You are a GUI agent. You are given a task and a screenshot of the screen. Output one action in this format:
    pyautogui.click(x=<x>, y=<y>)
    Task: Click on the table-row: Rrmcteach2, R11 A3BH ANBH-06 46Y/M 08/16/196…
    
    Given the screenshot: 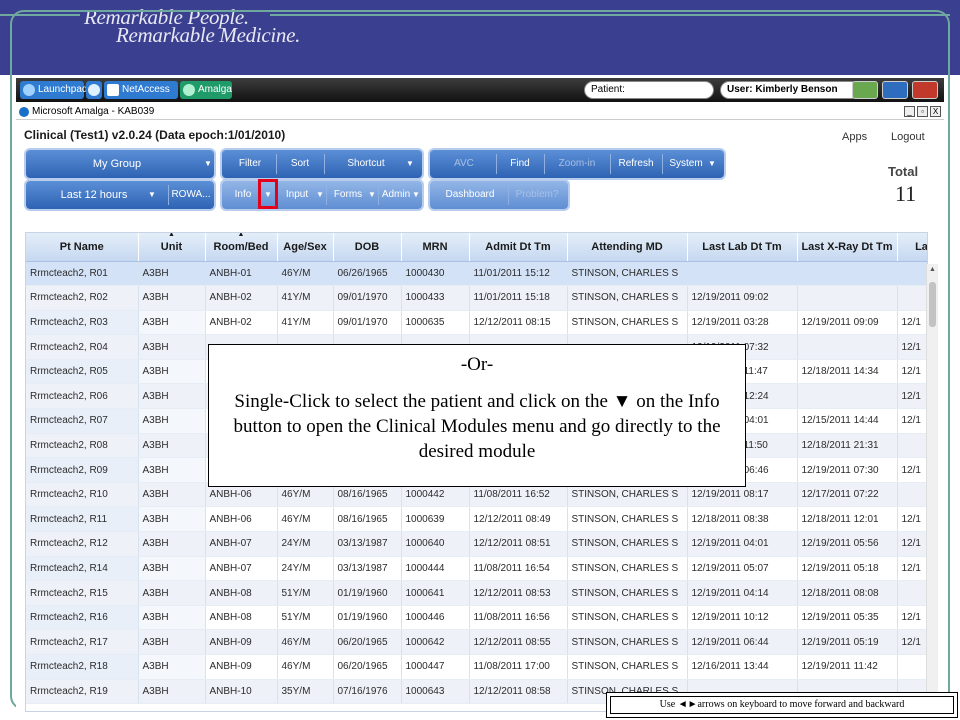 What is the action you would take?
    pyautogui.click(x=476, y=519)
    